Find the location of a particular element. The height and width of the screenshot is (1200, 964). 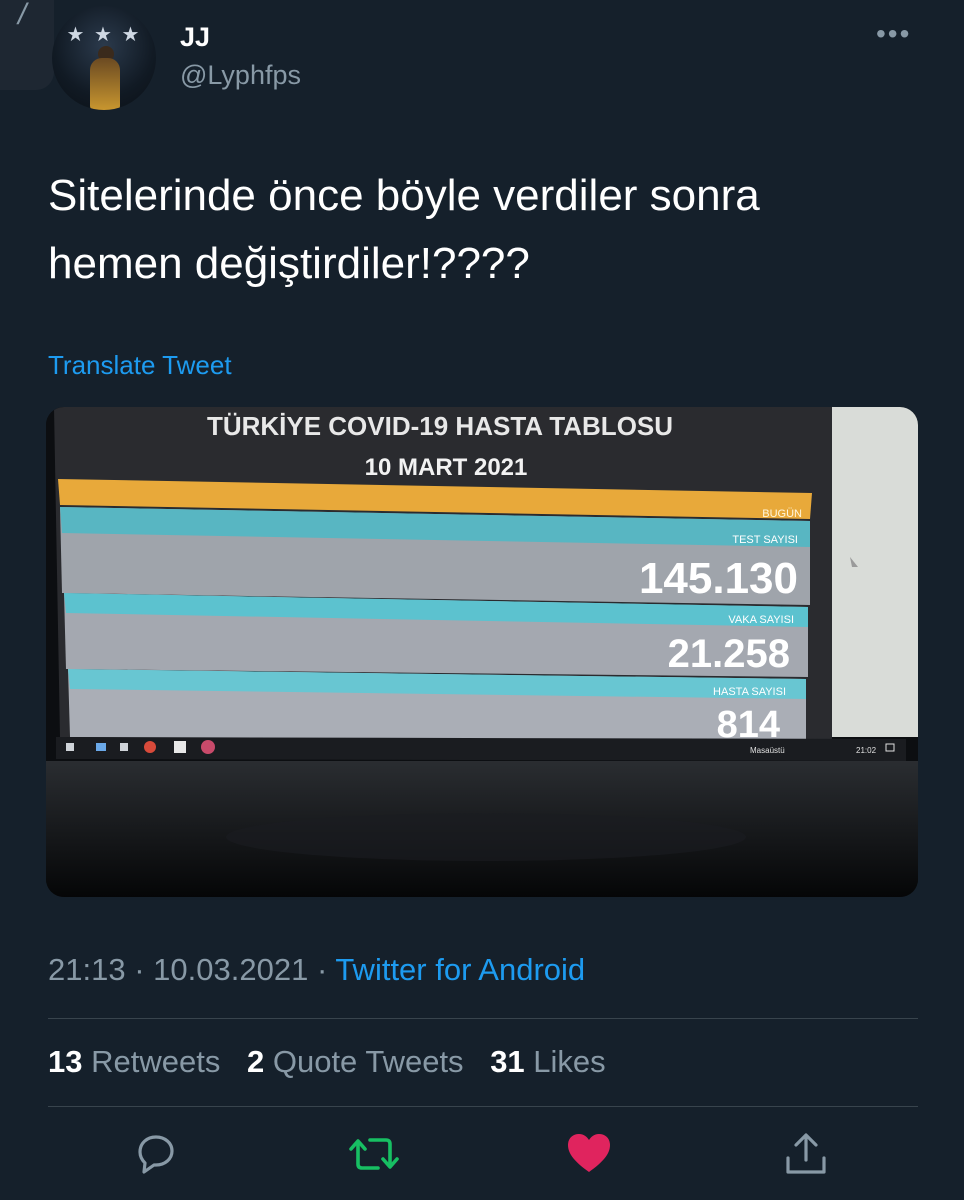

monitor-right-panel is located at coordinates (875, 572).